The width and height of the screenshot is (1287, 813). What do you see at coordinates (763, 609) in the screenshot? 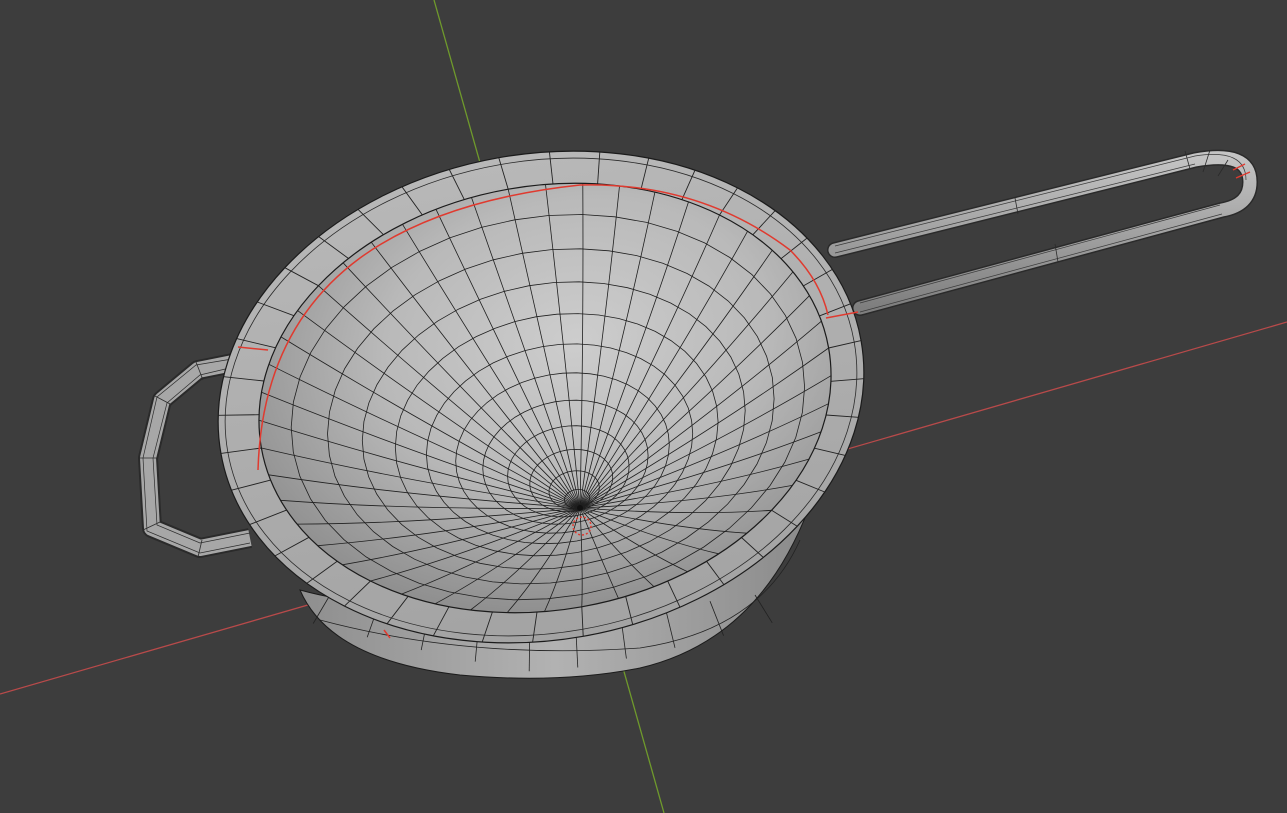
I see `outer-shell-edge` at bounding box center [763, 609].